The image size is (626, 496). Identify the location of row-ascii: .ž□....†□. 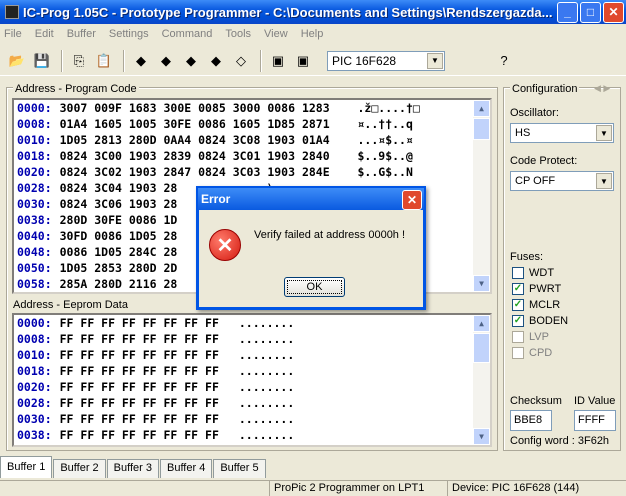
(381, 108).